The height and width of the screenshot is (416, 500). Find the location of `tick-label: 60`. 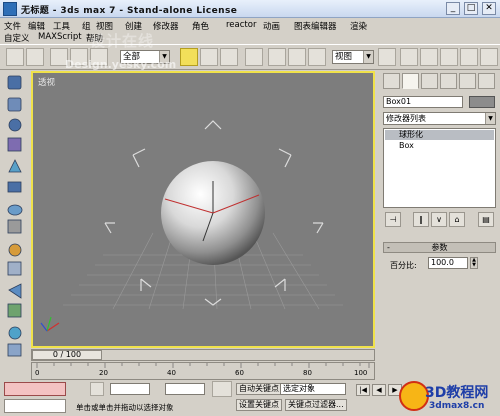

tick-label: 60 is located at coordinates (239, 373).